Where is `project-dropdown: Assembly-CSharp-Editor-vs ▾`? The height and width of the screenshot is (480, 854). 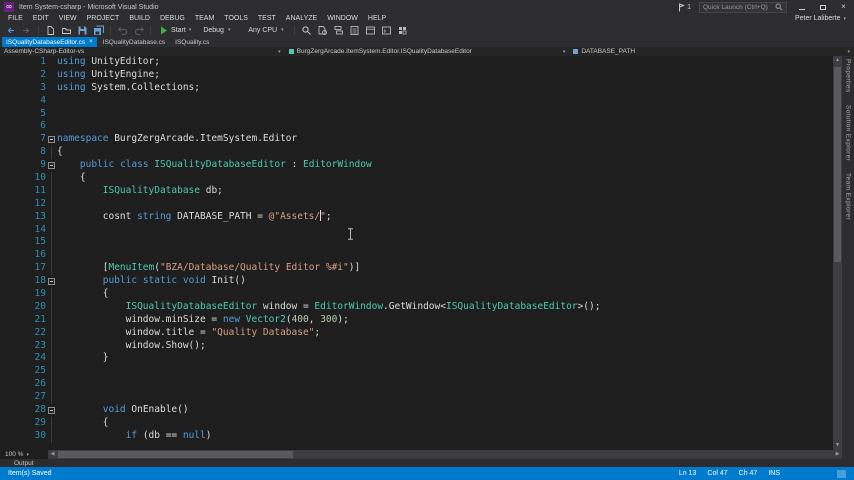
project-dropdown: Assembly-CSharp-Editor-vs ▾ is located at coordinates (142, 51).